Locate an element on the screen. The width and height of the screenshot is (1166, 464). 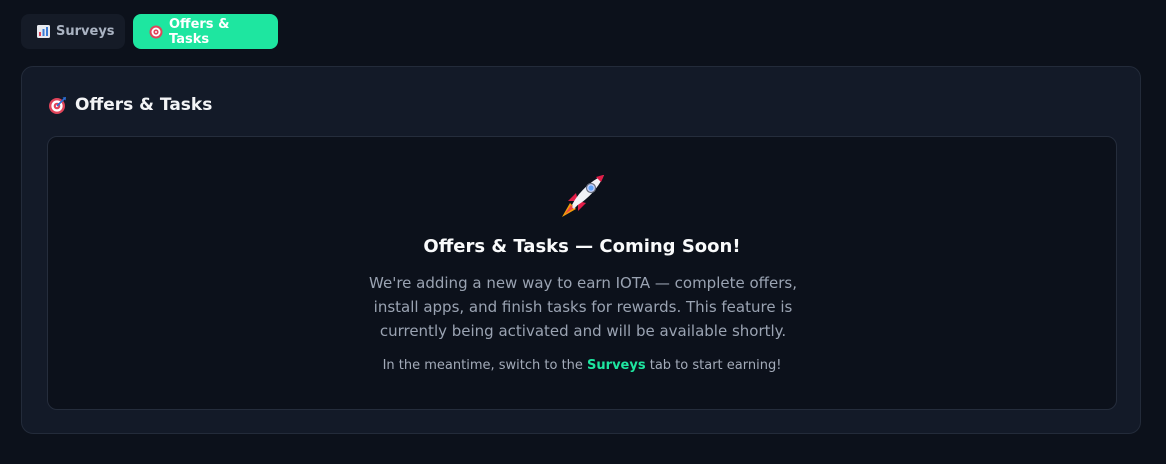
panel-header: Offers & Tasks is located at coordinates (130, 105).